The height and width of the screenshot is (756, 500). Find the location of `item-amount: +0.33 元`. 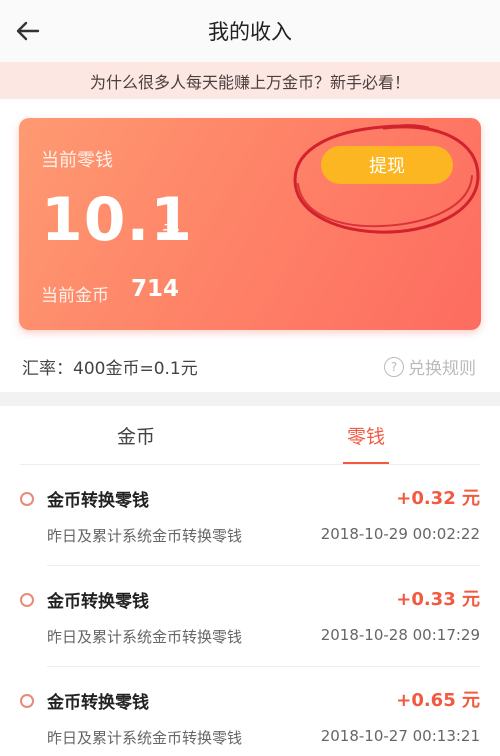

item-amount: +0.33 元 is located at coordinates (438, 599).